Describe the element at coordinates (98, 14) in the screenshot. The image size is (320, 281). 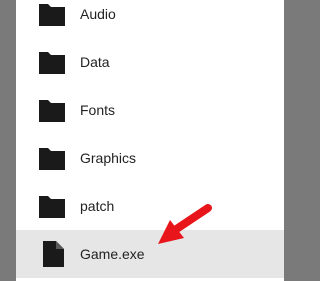
I see `list-item-label: Audio` at that location.